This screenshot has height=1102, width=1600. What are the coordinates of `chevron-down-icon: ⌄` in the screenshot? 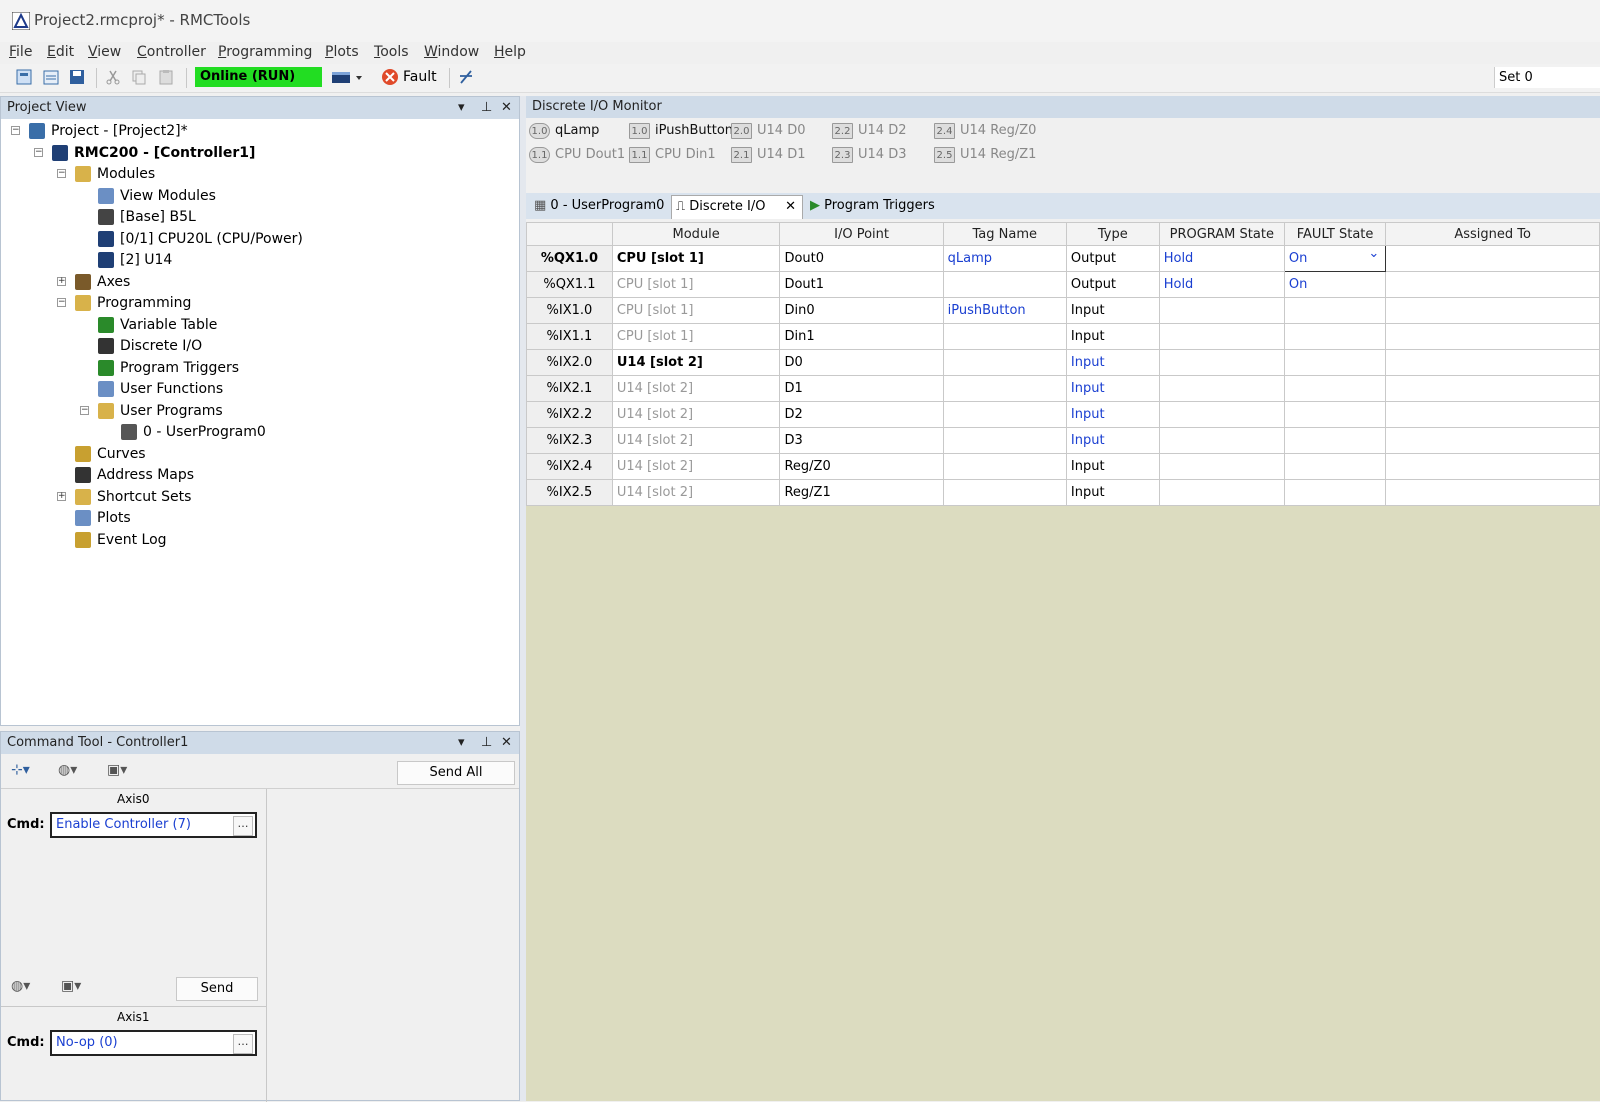 It's located at (1373, 253).